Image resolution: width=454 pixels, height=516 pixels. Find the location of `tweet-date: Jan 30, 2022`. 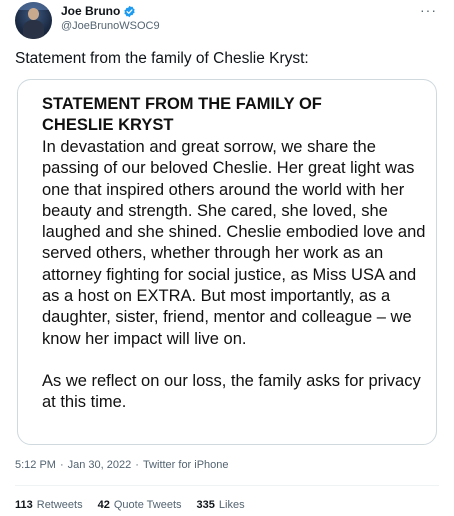

tweet-date: Jan 30, 2022 is located at coordinates (100, 465).